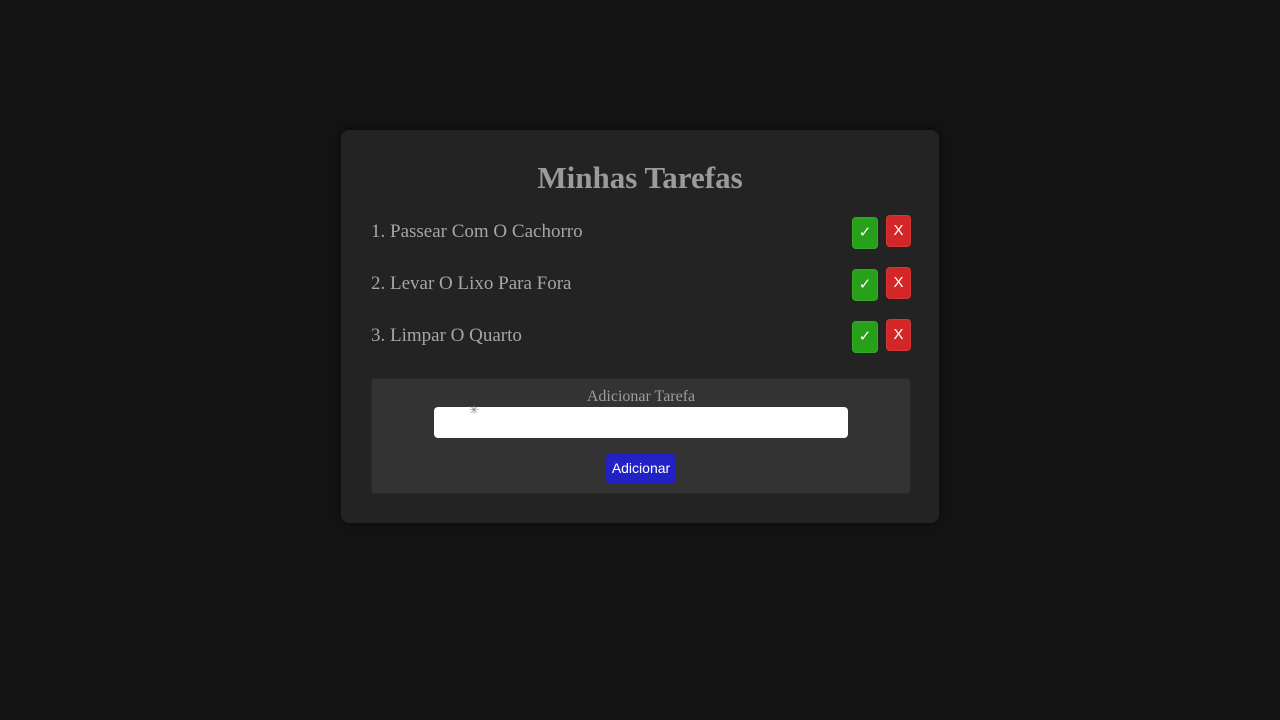  I want to click on new-task-input, so click(641, 422).